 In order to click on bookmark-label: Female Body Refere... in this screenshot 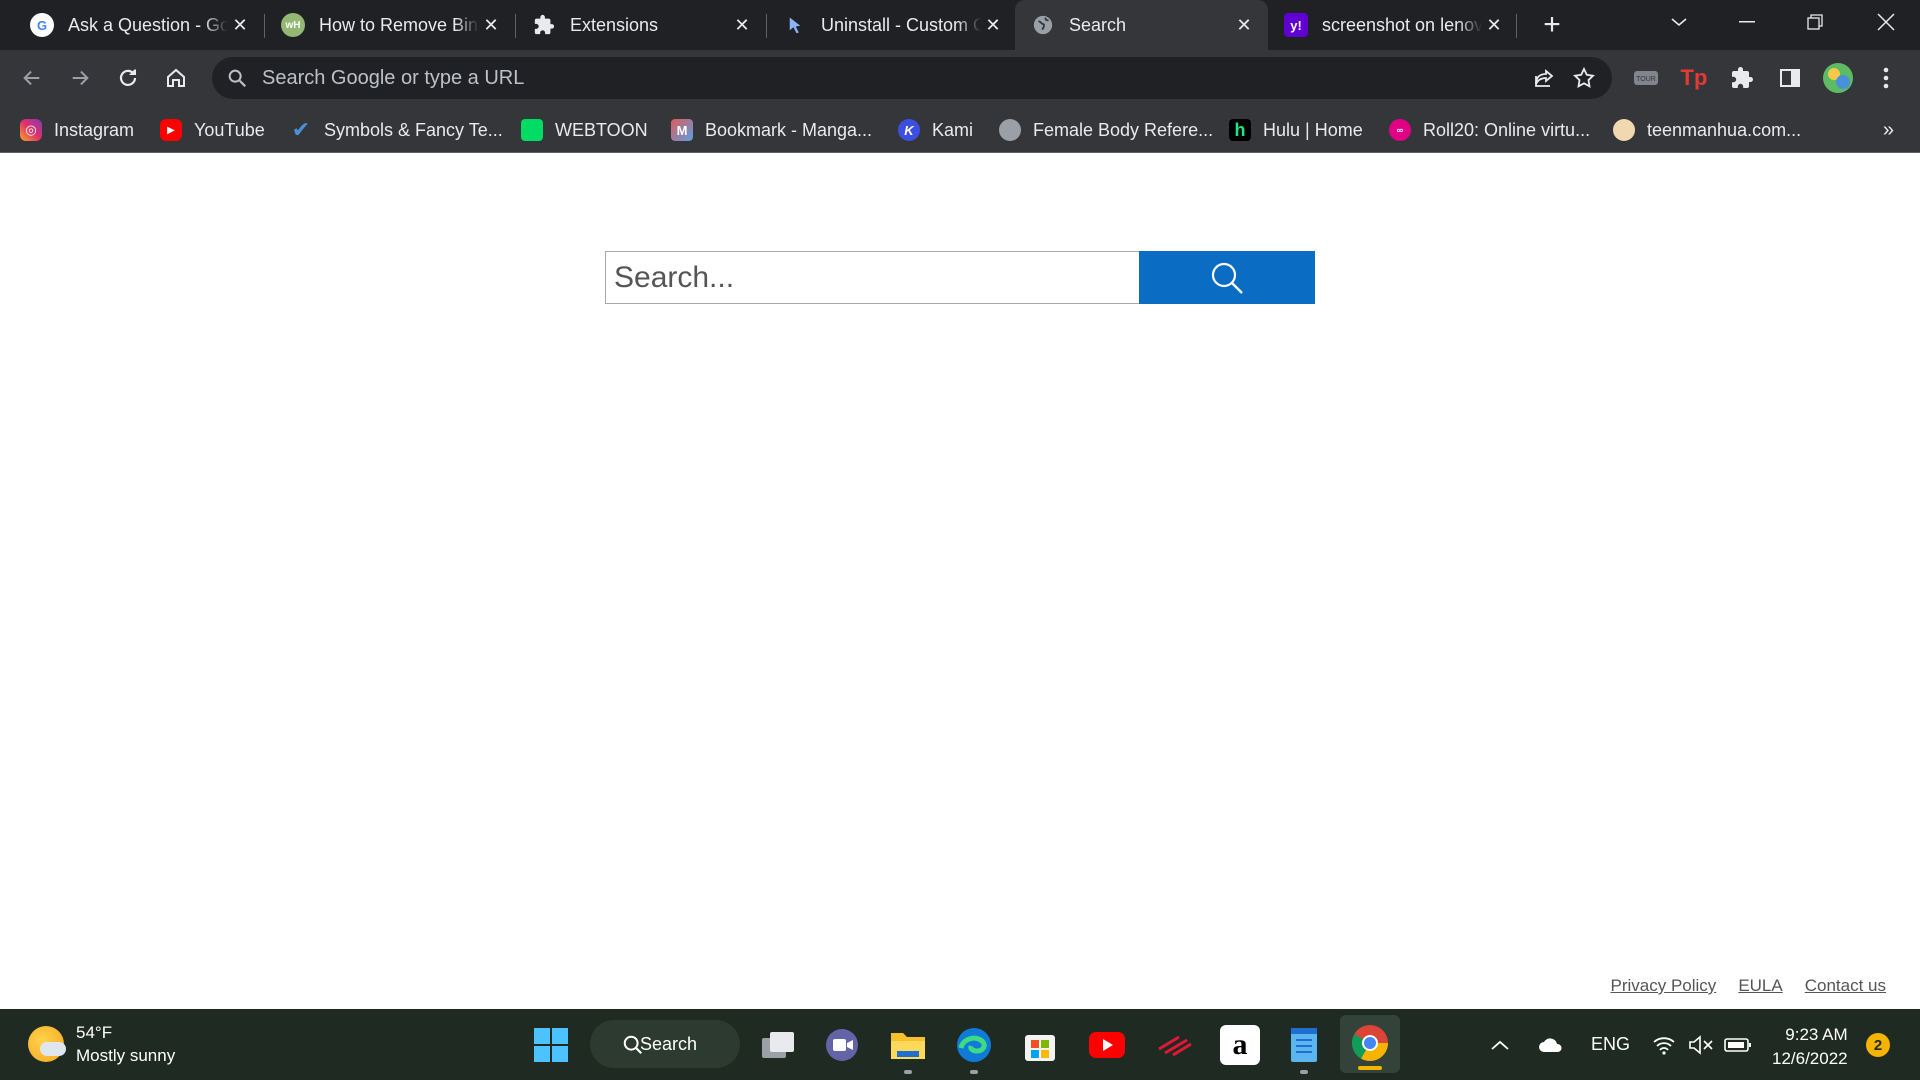, I will do `click(1123, 129)`.